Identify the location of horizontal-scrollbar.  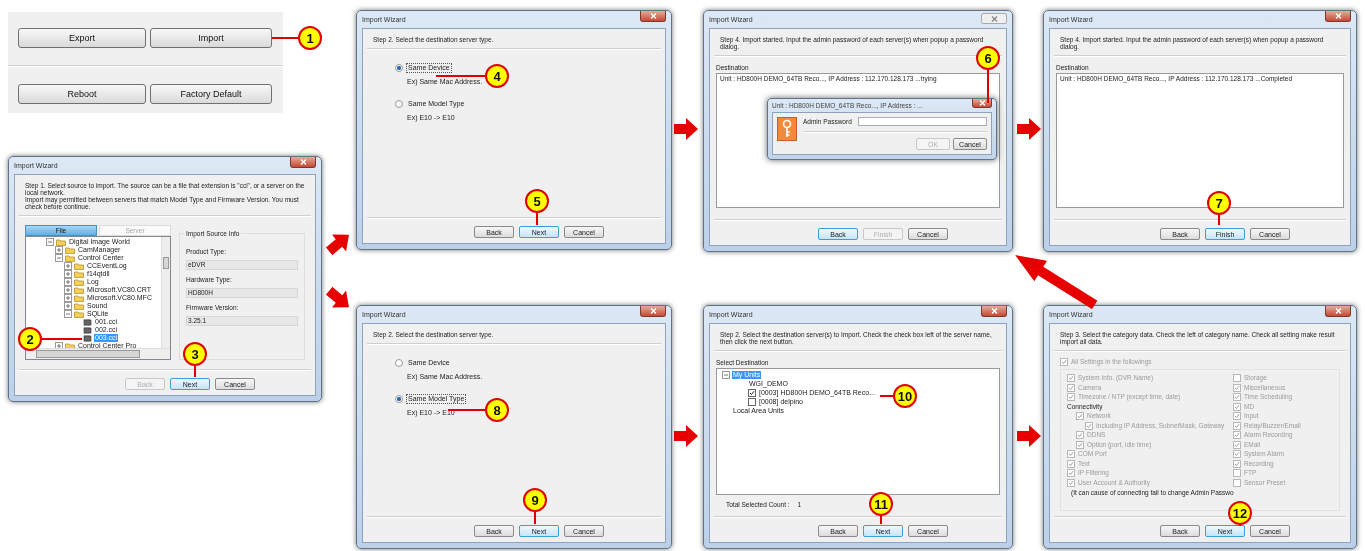
(98, 353).